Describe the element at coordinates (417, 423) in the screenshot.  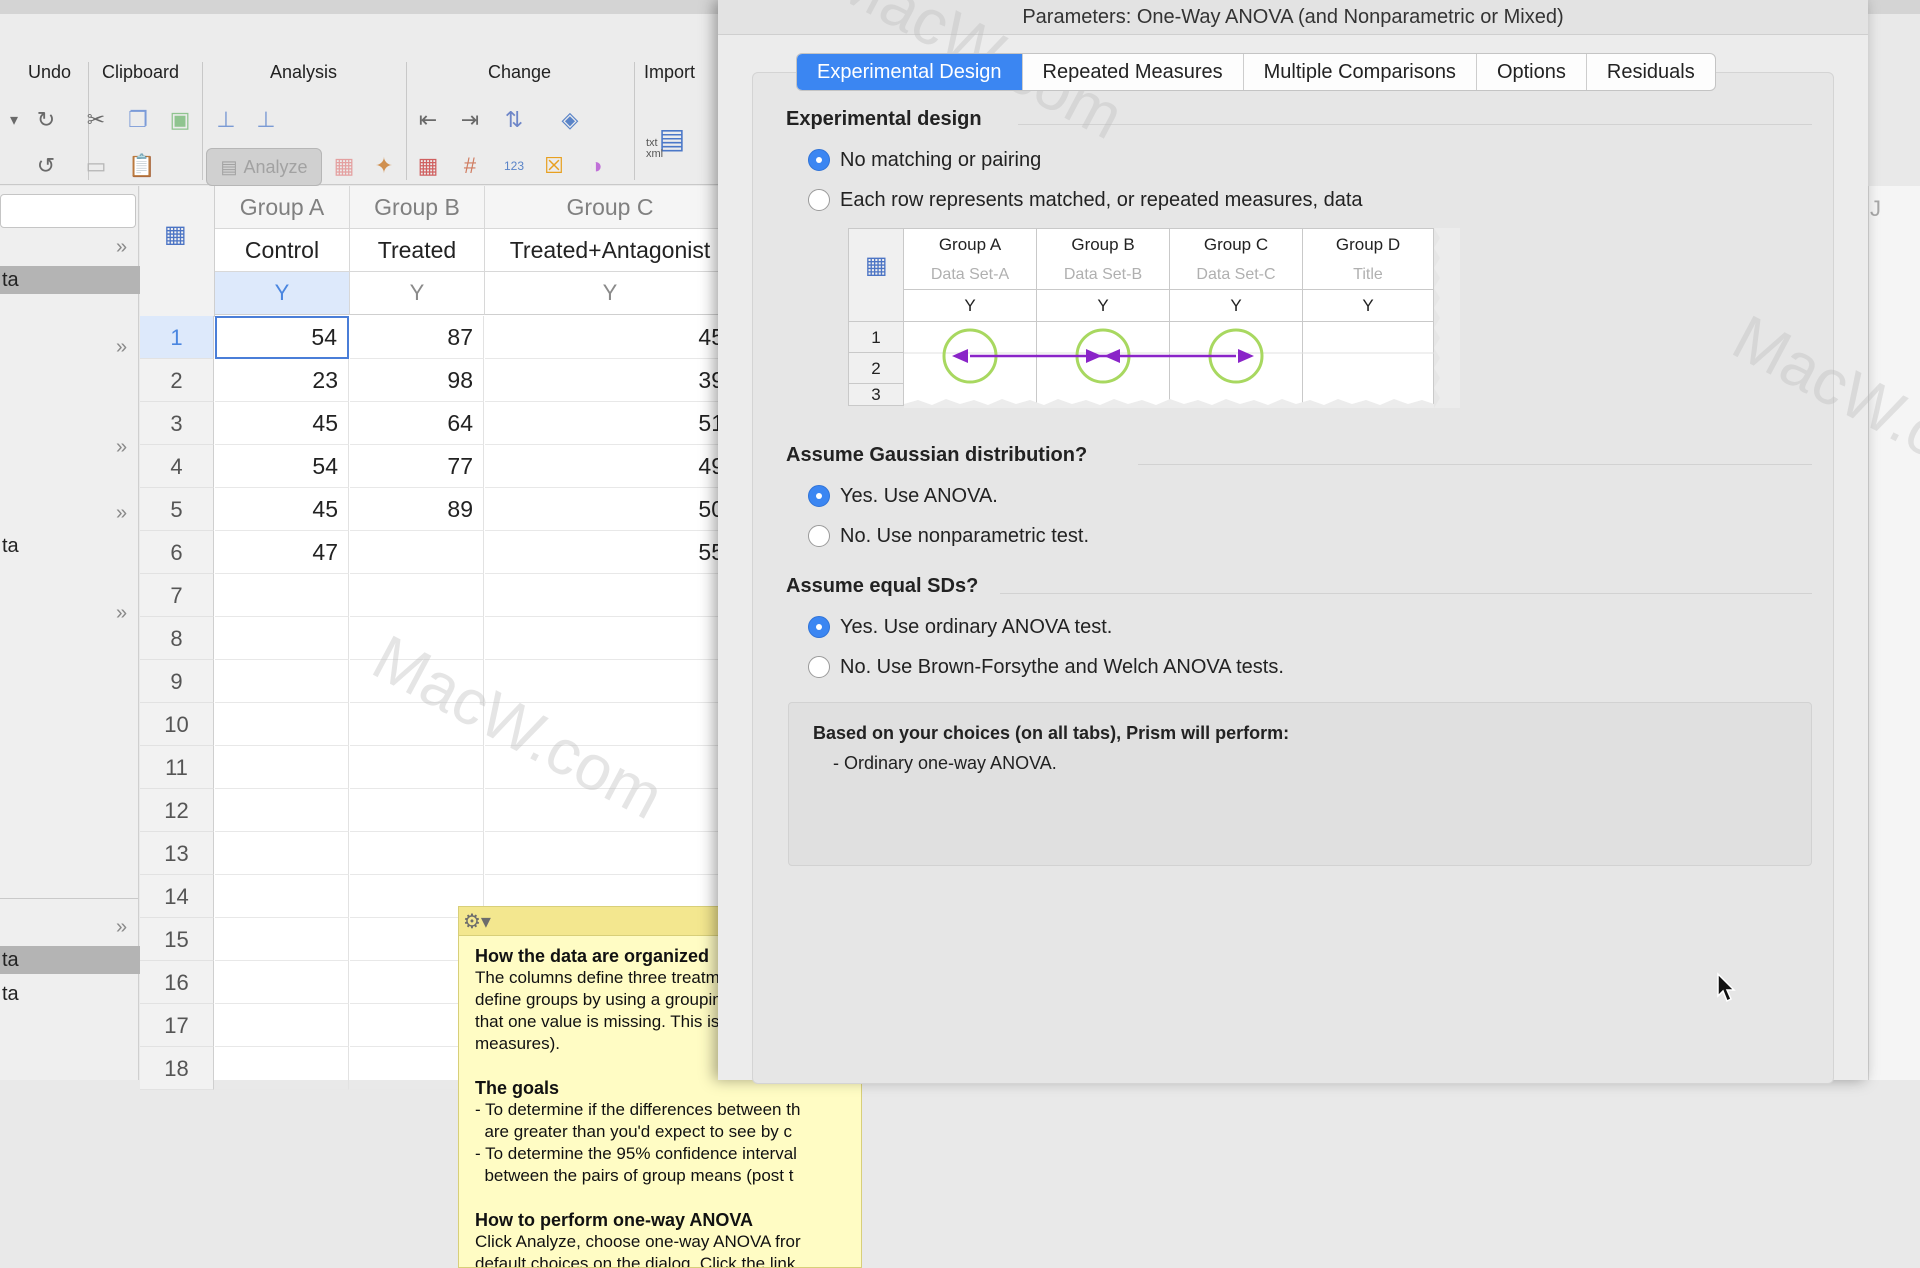
I see `data-cell: 64` at that location.